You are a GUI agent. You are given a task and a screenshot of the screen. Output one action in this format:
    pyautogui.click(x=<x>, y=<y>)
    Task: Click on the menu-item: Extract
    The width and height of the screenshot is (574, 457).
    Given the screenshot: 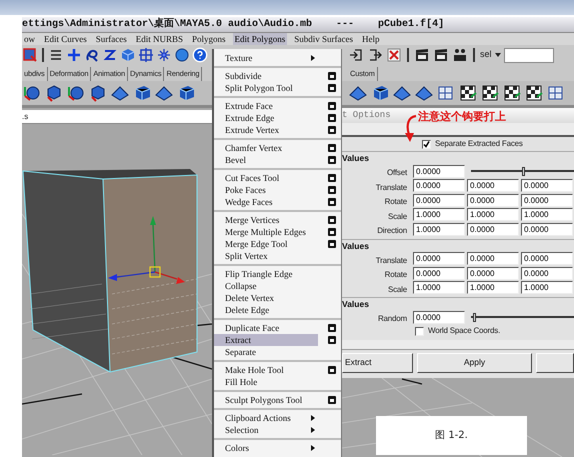 What is the action you would take?
    pyautogui.click(x=266, y=340)
    